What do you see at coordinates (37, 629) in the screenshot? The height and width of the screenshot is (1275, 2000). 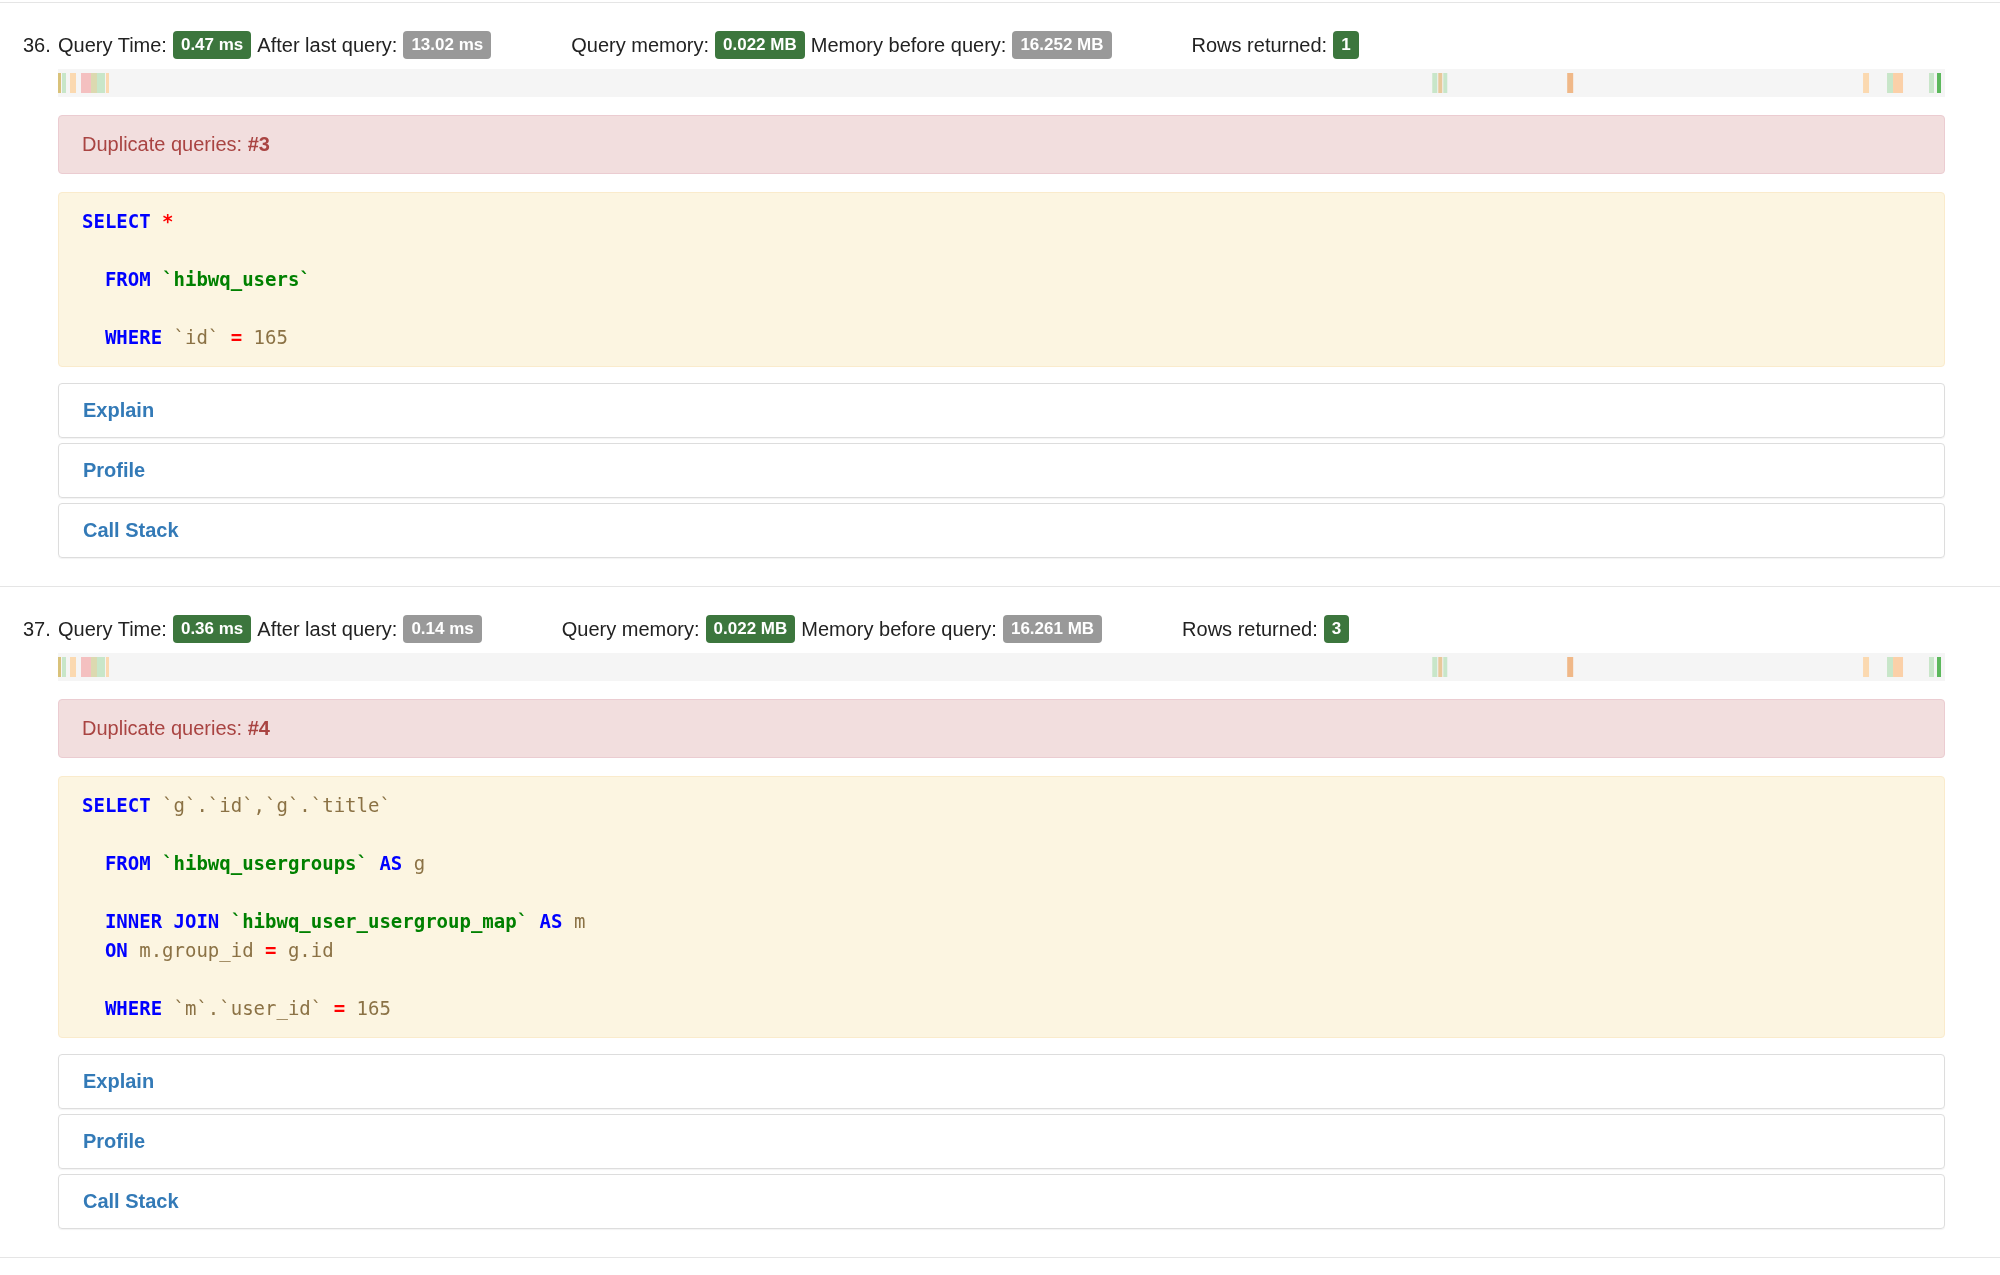 I see `query-number: 37.` at bounding box center [37, 629].